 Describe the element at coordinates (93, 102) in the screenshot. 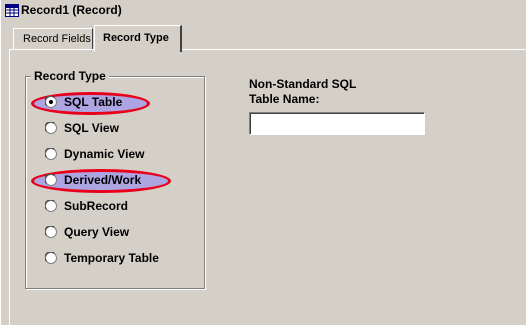

I see `radio-sql-table-label: SQL Table` at that location.